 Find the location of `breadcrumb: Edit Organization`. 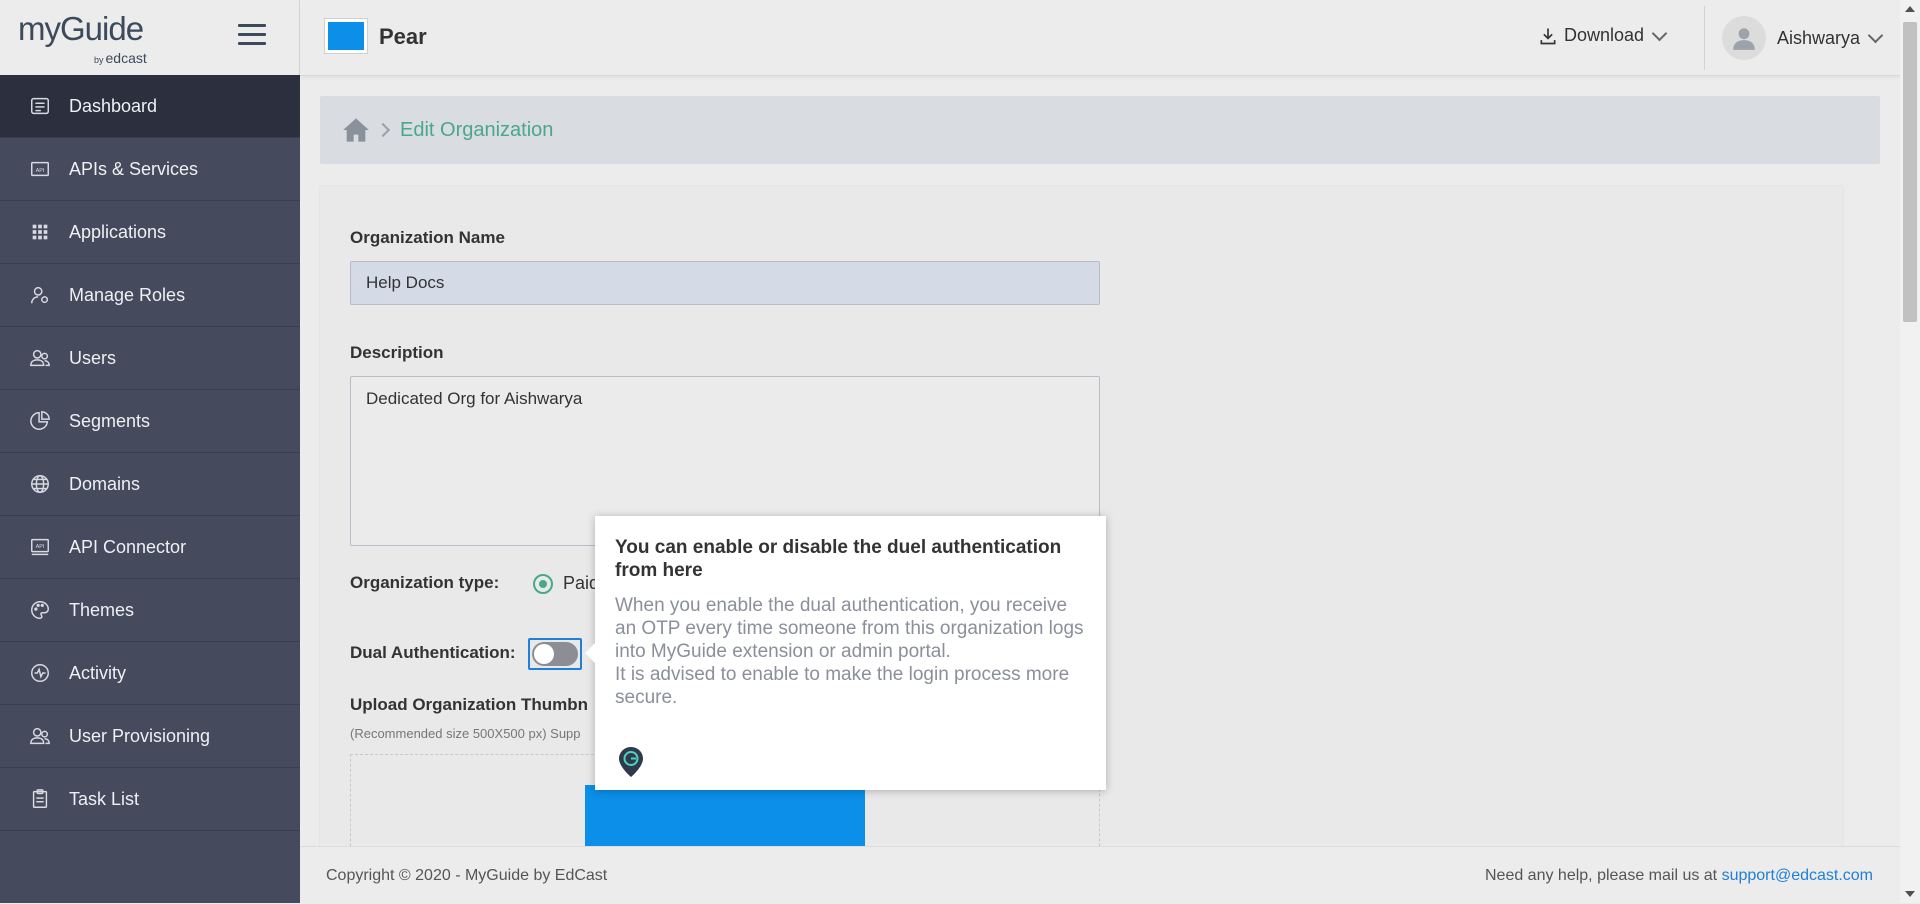

breadcrumb: Edit Organization is located at coordinates (1100, 130).